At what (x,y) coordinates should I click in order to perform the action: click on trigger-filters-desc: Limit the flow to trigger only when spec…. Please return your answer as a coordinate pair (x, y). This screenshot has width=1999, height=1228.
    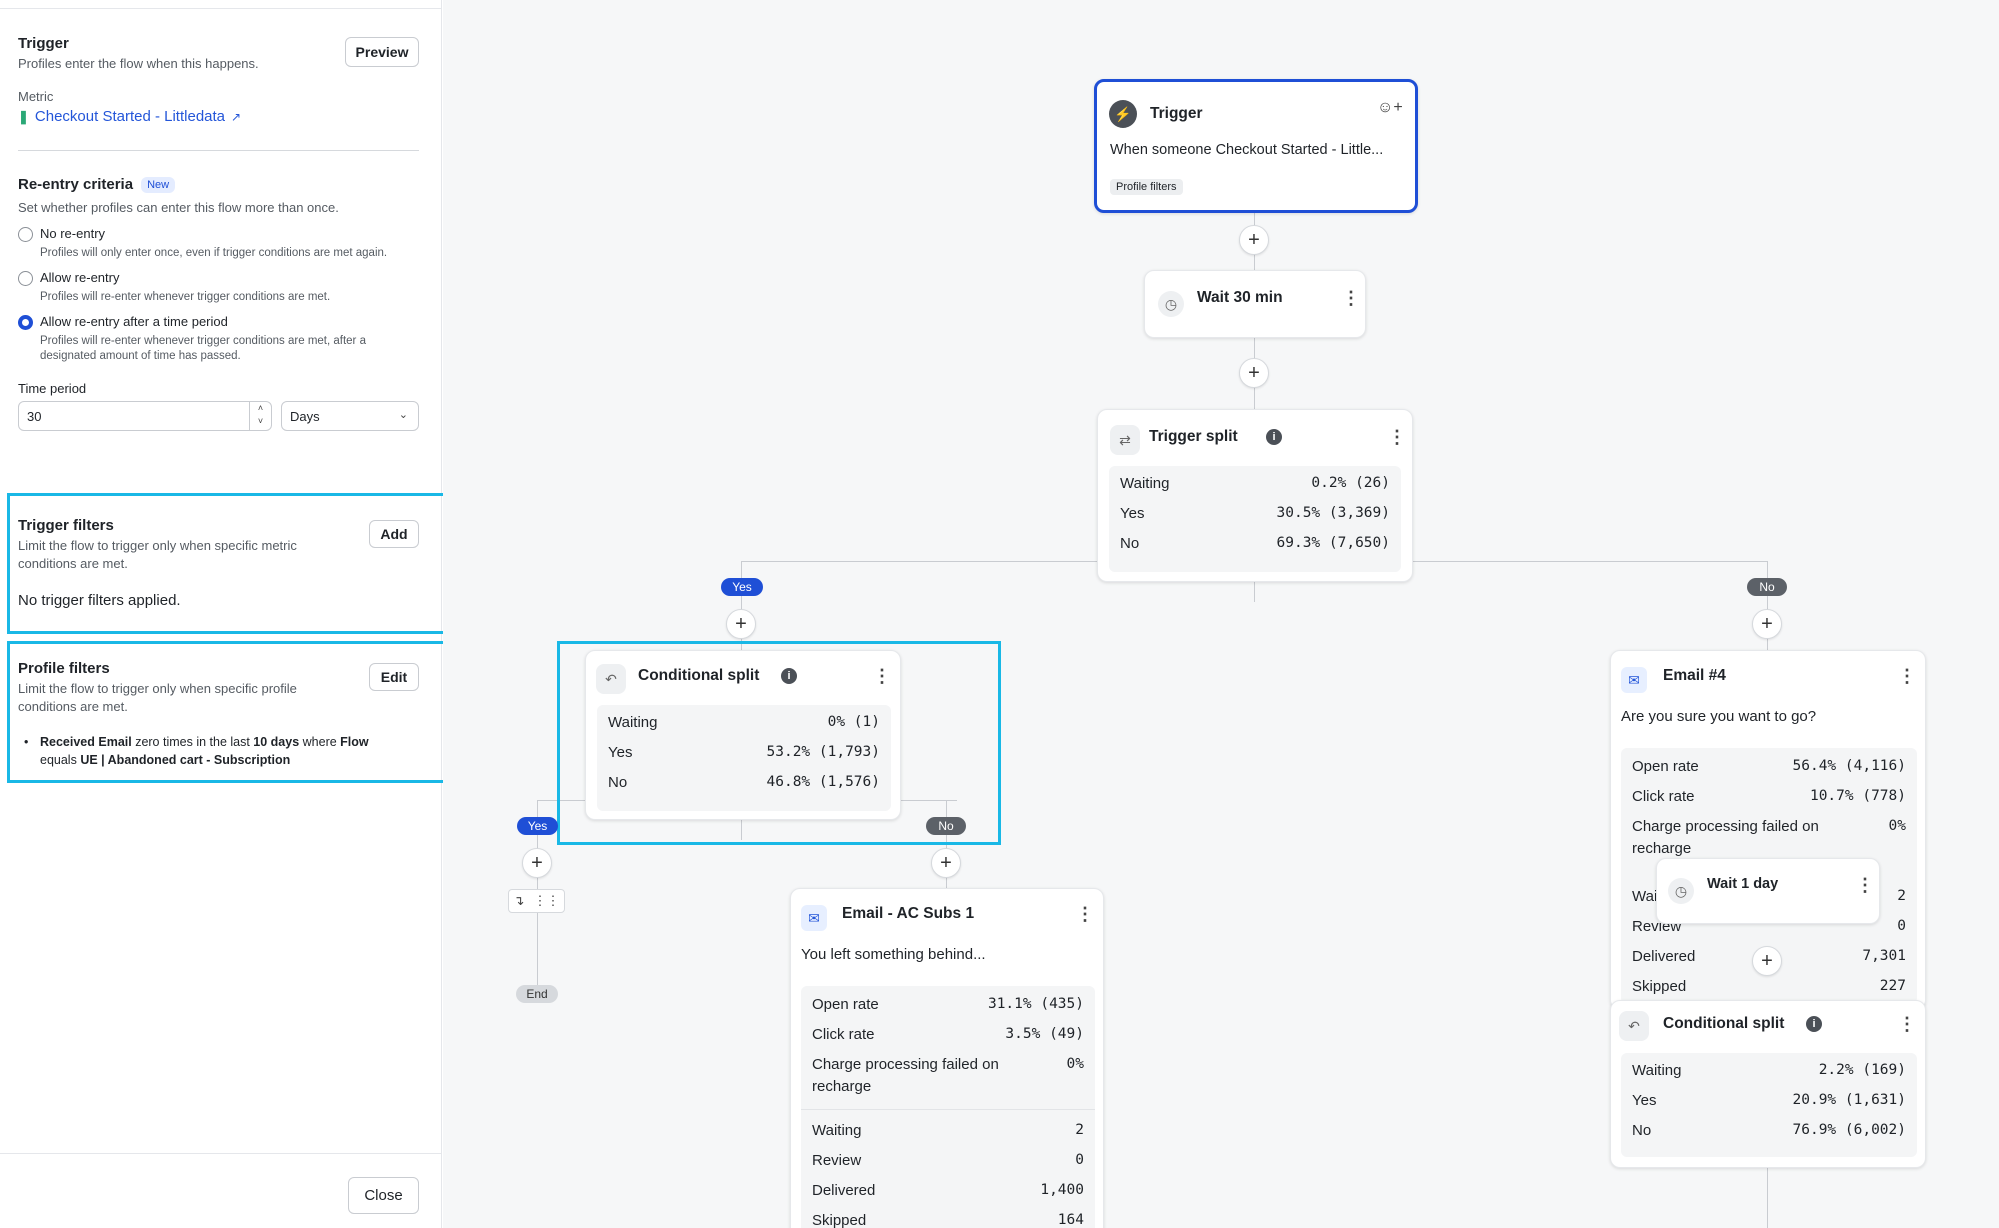
    Looking at the image, I should click on (157, 545).